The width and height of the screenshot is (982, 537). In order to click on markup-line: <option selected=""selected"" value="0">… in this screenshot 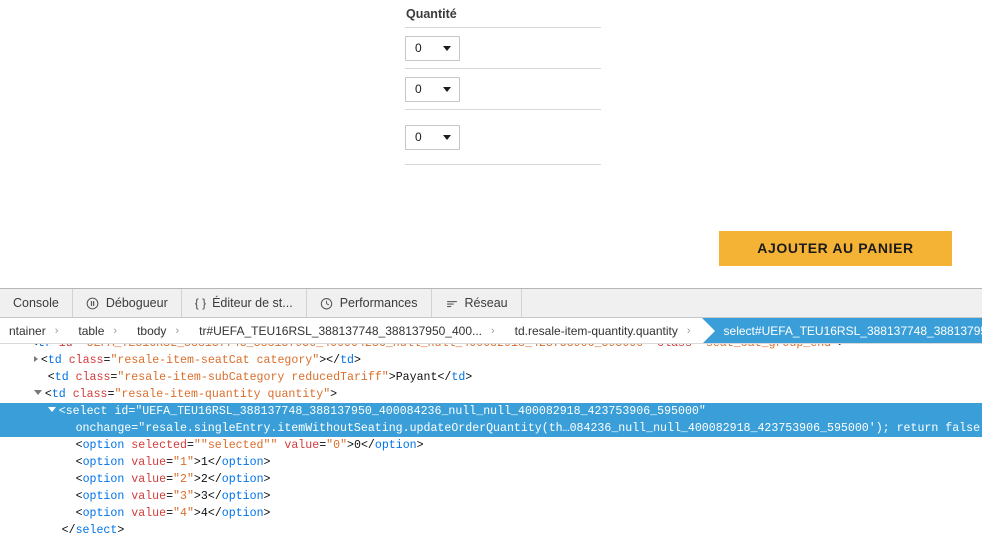, I will do `click(491, 445)`.